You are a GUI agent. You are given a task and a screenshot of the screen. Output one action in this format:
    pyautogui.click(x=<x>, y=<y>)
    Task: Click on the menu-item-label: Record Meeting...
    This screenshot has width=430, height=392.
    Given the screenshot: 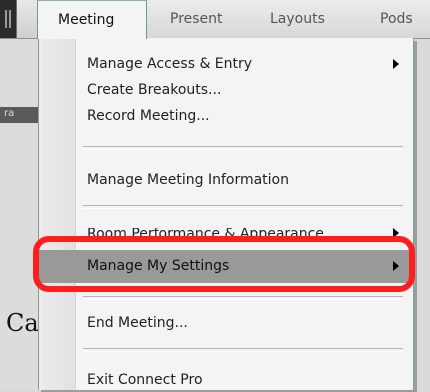 What is the action you would take?
    pyautogui.click(x=148, y=116)
    